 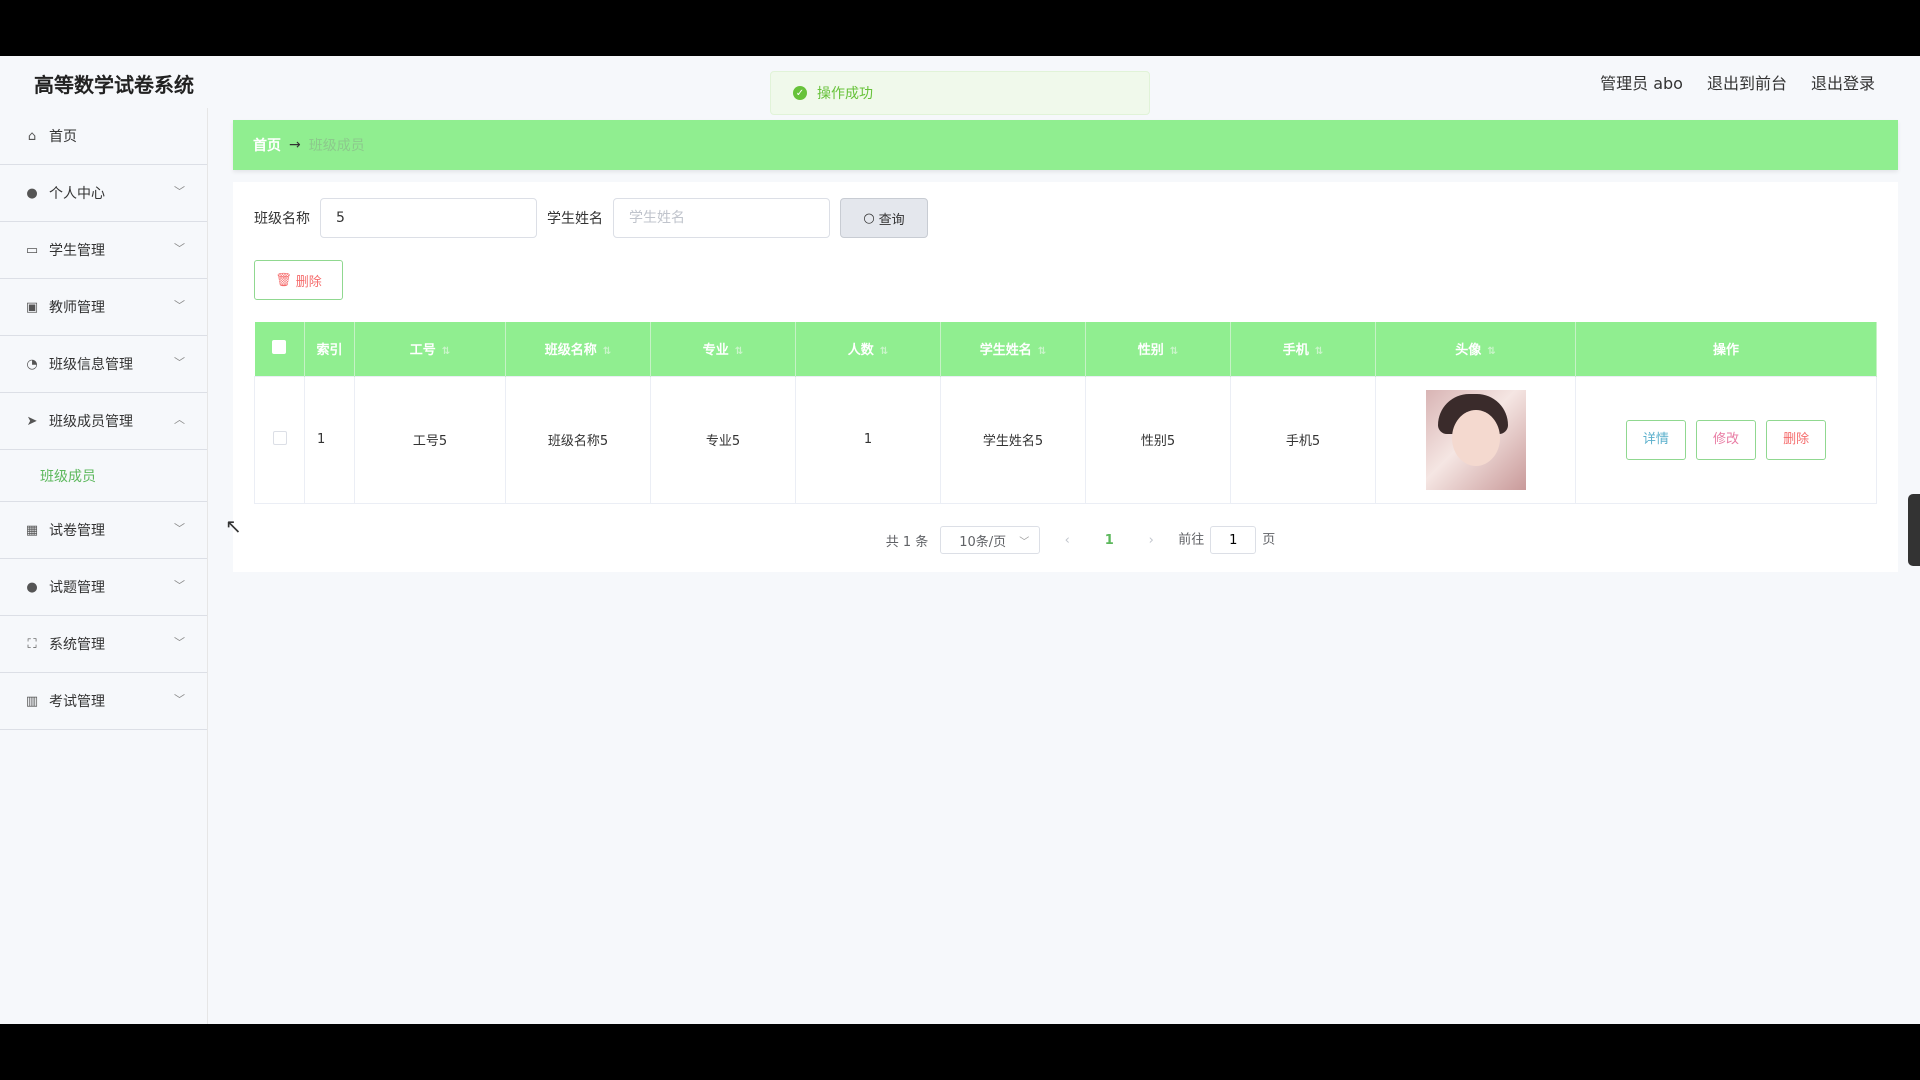 I want to click on header-links: 管理员 abo 退出到前台 退出登录, so click(x=1737, y=82).